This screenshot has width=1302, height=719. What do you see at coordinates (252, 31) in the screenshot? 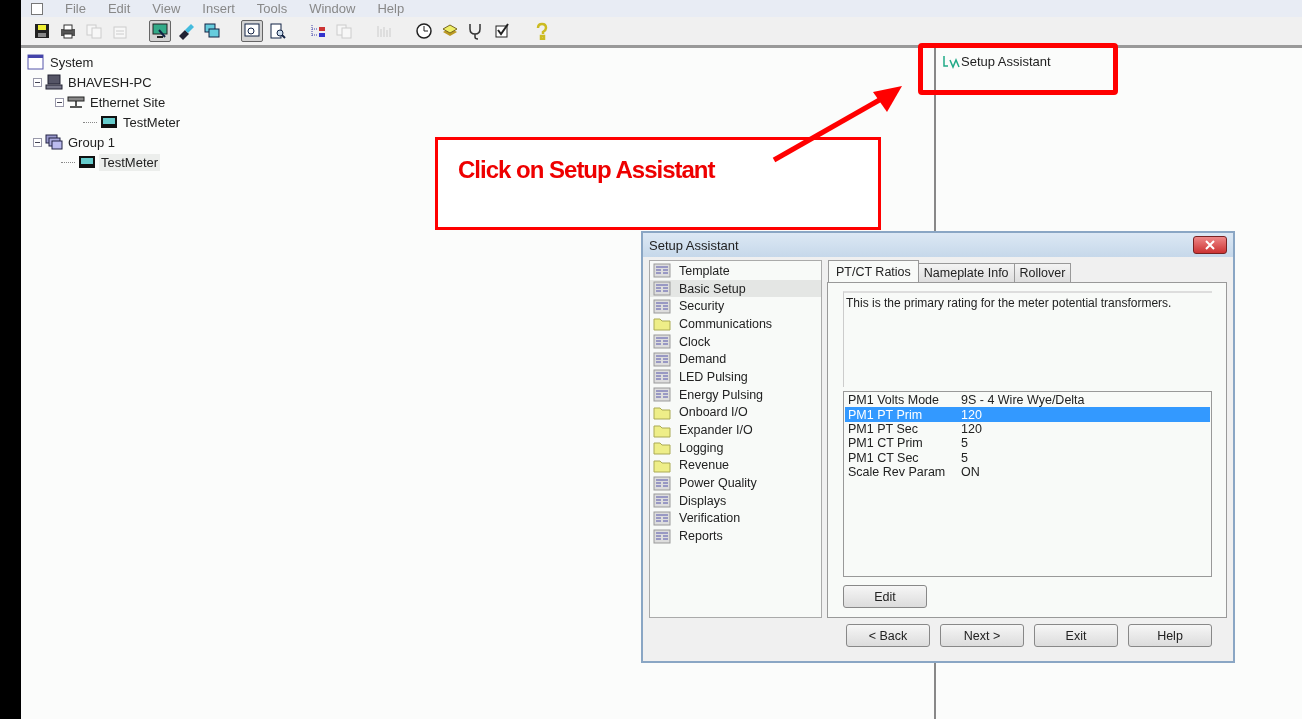
I see `screen-icon` at bounding box center [252, 31].